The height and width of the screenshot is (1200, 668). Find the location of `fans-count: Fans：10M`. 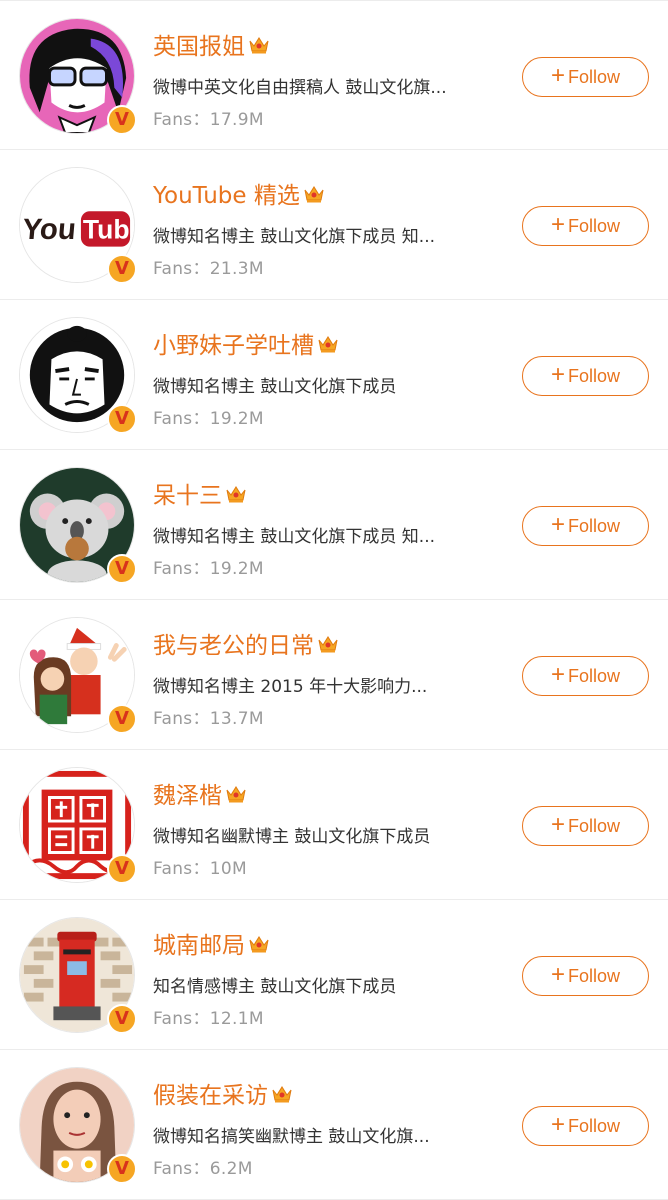

fans-count: Fans：10M is located at coordinates (200, 866).